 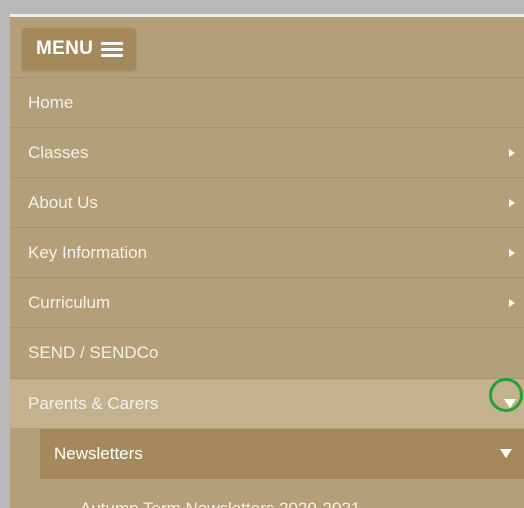 I want to click on menu-button-label: MENU, so click(x=65, y=48).